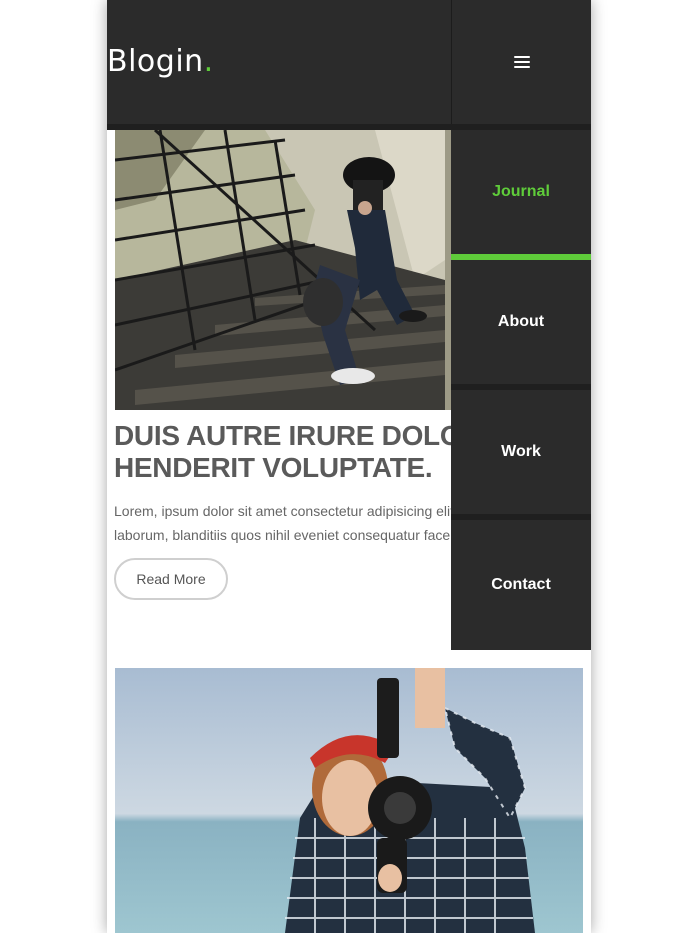 This screenshot has height=933, width=700. I want to click on nav-item-work: Work, so click(521, 452).